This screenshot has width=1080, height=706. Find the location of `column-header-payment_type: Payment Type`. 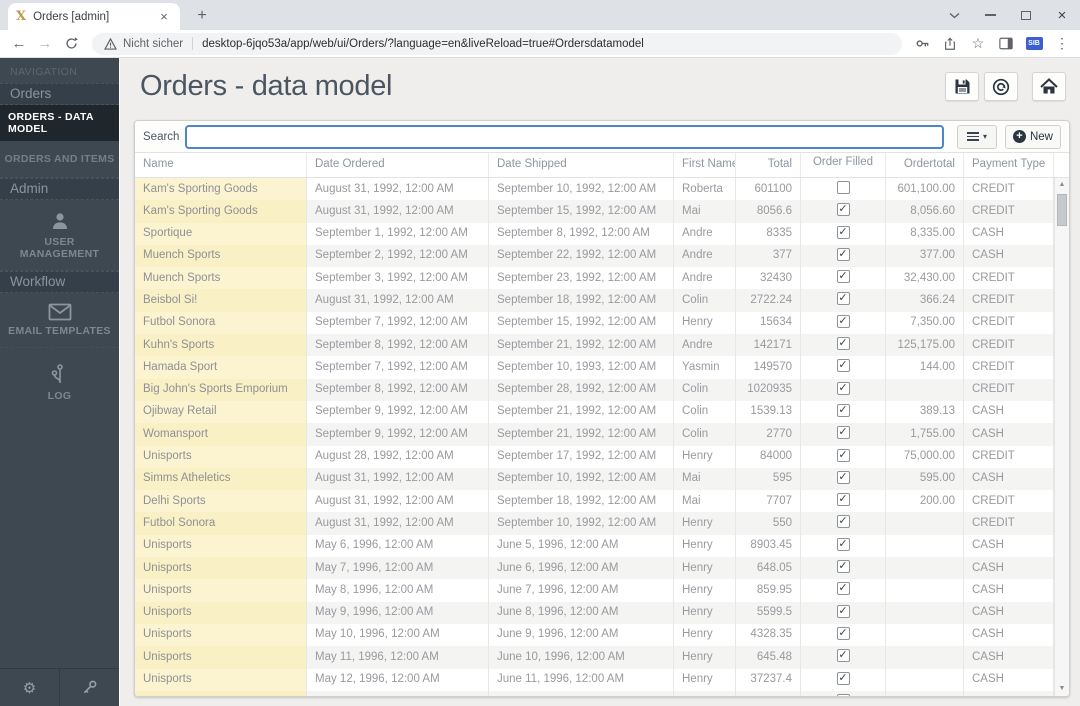

column-header-payment_type: Payment Type is located at coordinates (1009, 165).